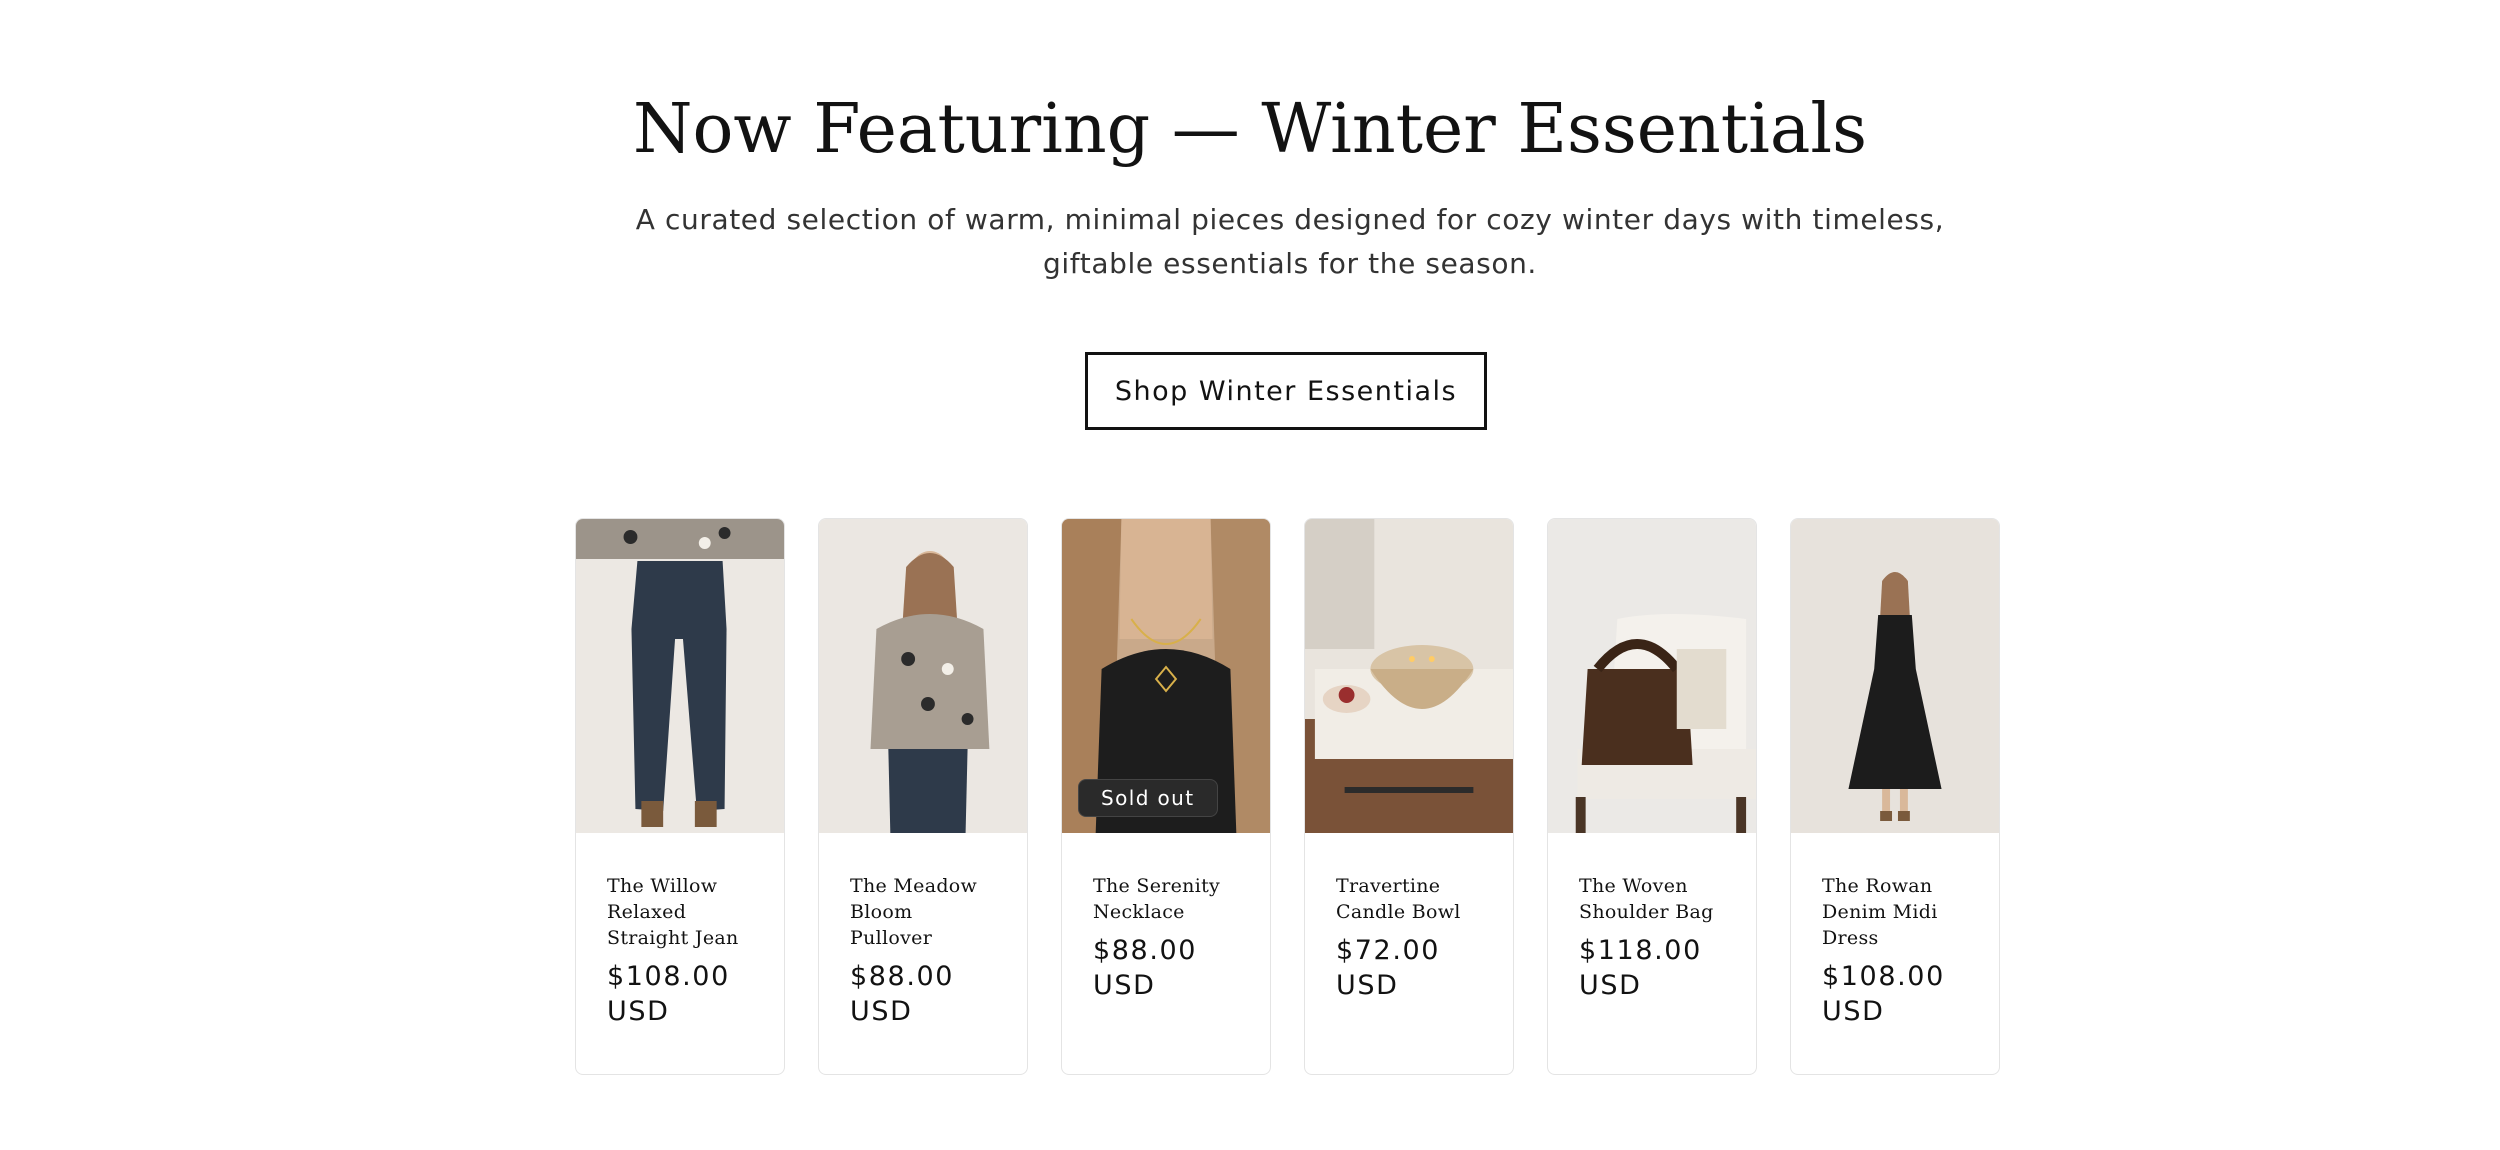  Describe the element at coordinates (1388, 968) in the screenshot. I see `product-price: $72.00 USD` at that location.